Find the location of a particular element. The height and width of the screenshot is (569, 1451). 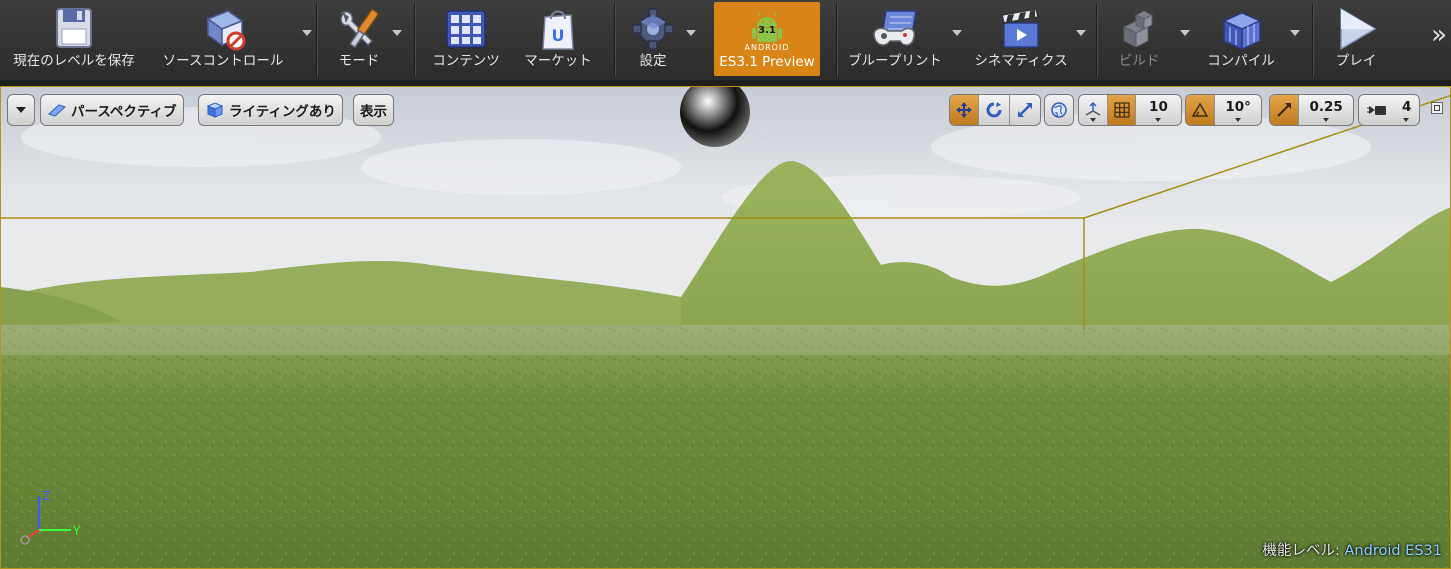

transform-tools-group is located at coordinates (995, 110).